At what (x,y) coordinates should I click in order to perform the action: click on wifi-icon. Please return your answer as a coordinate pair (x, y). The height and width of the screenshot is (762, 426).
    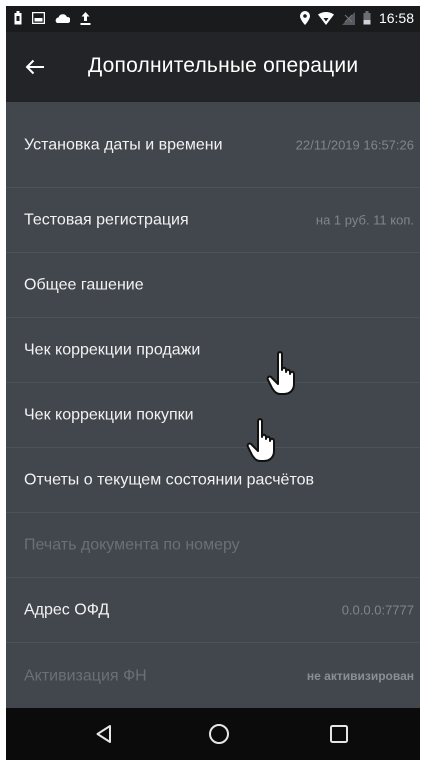
    Looking at the image, I should click on (325, 18).